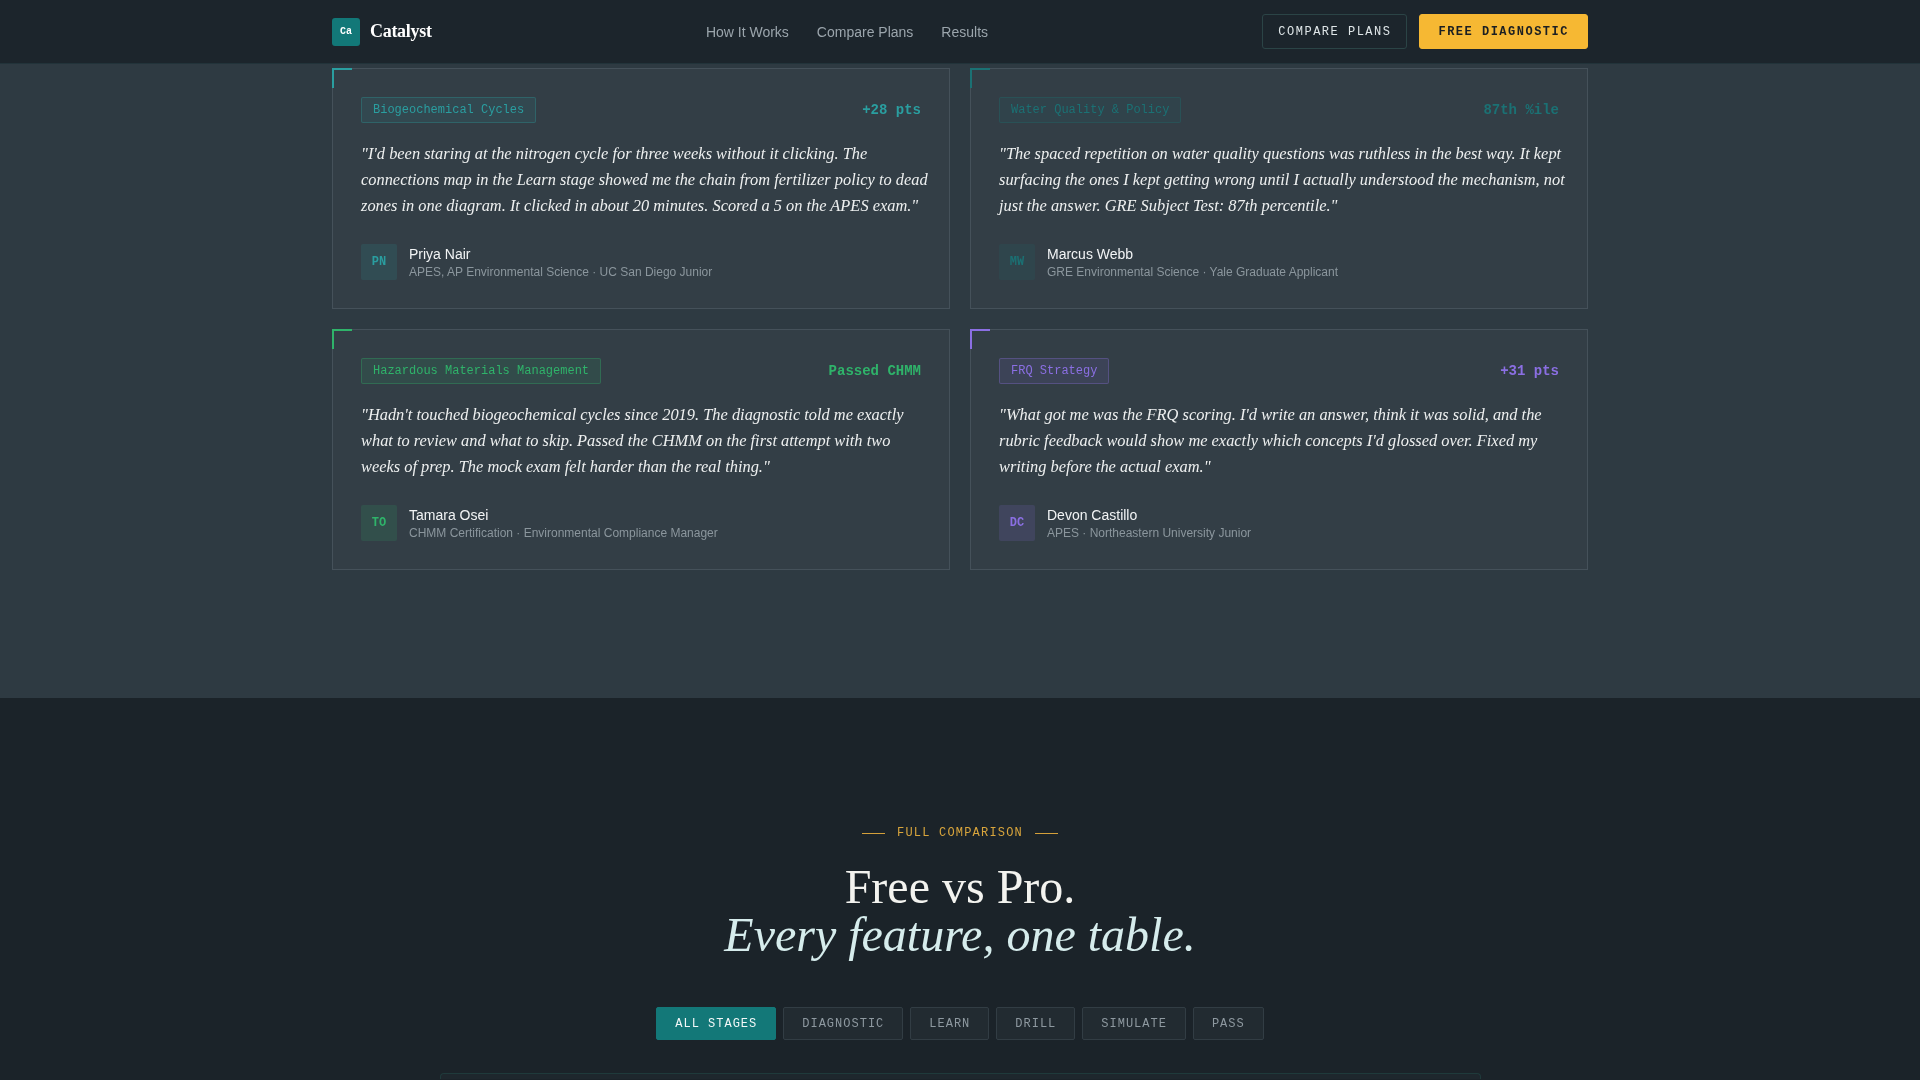 The height and width of the screenshot is (1080, 1920). Describe the element at coordinates (449, 110) in the screenshot. I see `topic-tag: Biogeochemical Cycles` at that location.